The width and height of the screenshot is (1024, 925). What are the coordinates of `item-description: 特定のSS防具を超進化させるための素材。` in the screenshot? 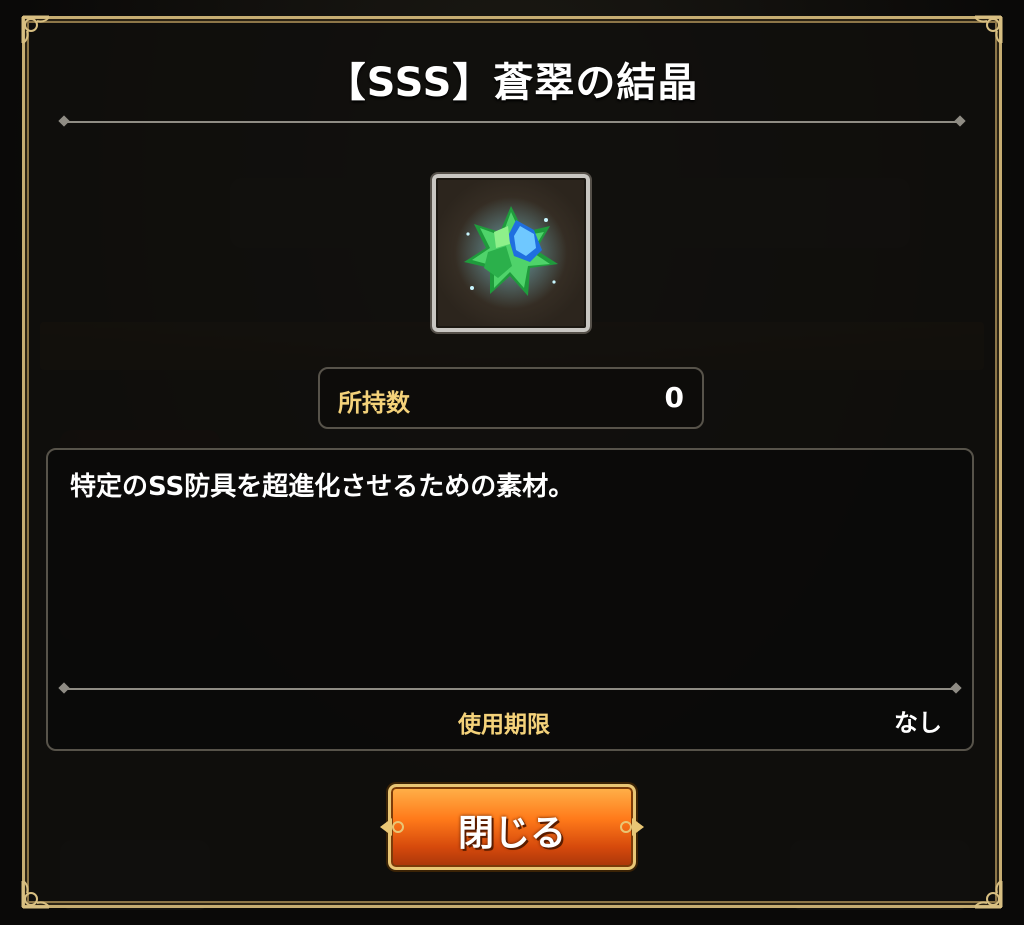 It's located at (322, 487).